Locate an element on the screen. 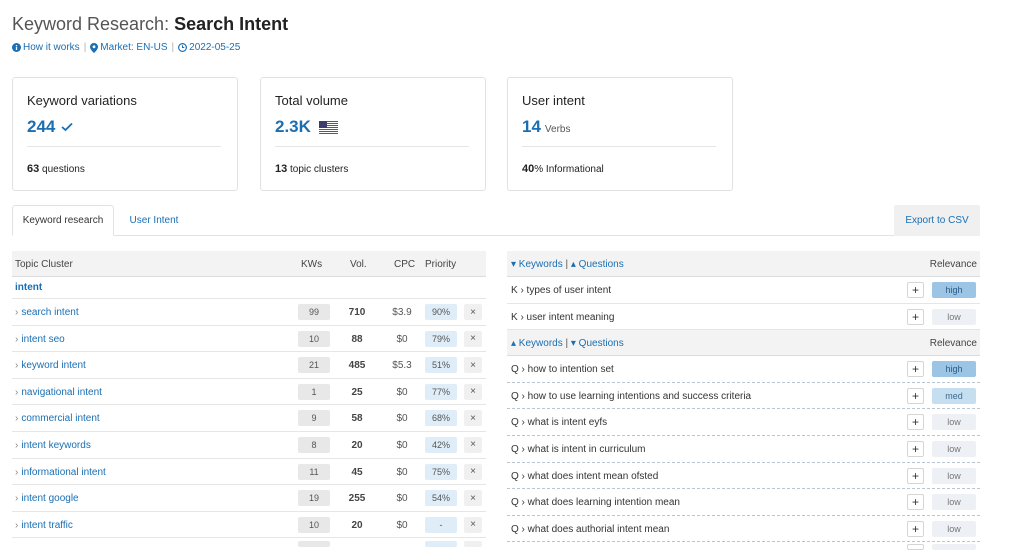 Image resolution: width=1024 pixels, height=558 pixels. keyword-question-text: Q › how to intention set is located at coordinates (562, 369).